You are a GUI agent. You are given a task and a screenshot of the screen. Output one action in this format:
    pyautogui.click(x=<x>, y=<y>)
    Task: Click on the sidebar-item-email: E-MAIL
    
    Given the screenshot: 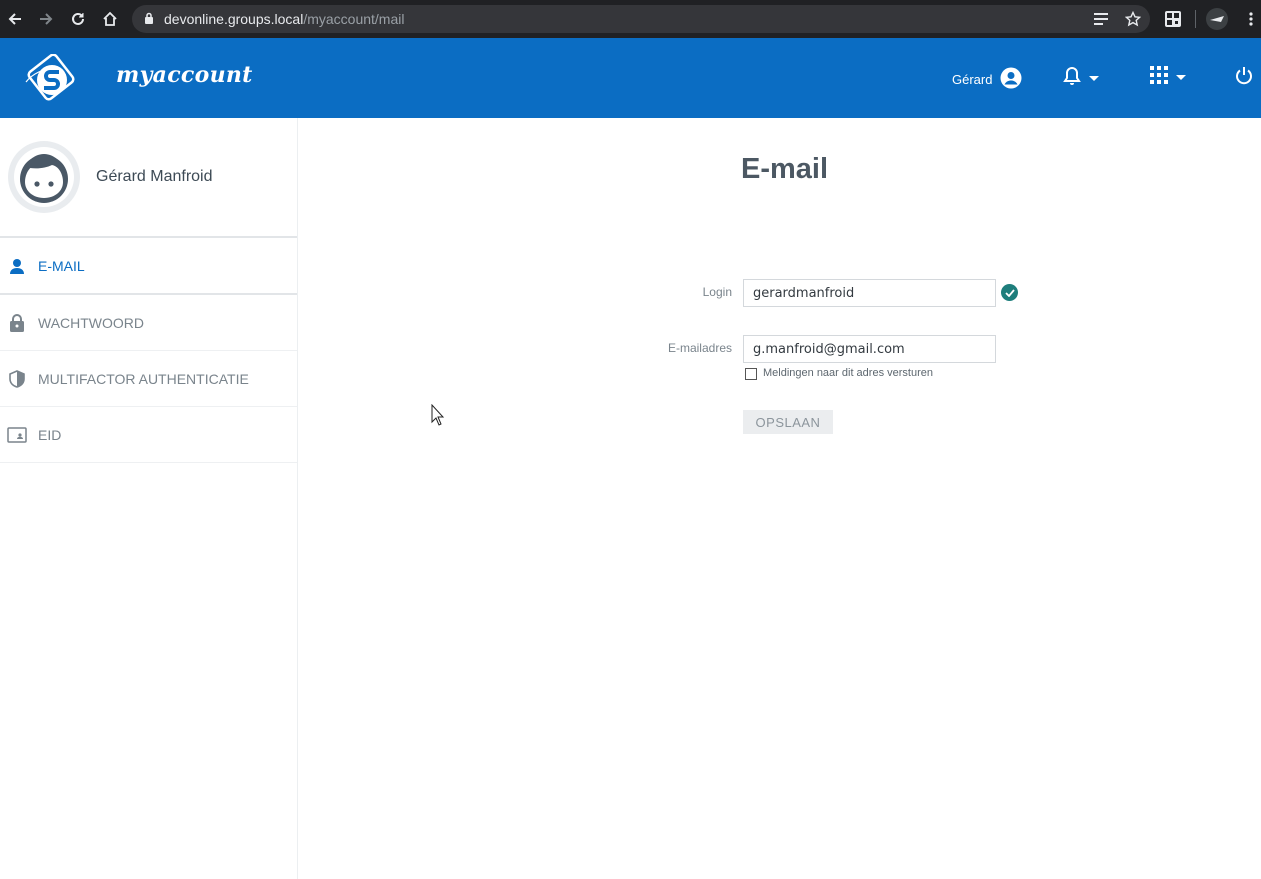 What is the action you would take?
    pyautogui.click(x=148, y=266)
    